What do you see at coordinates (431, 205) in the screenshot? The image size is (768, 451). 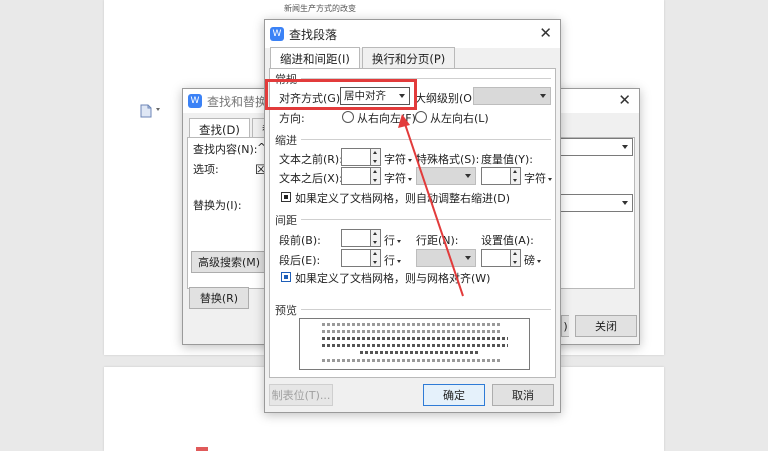 I see `annotation-arrow` at bounding box center [431, 205].